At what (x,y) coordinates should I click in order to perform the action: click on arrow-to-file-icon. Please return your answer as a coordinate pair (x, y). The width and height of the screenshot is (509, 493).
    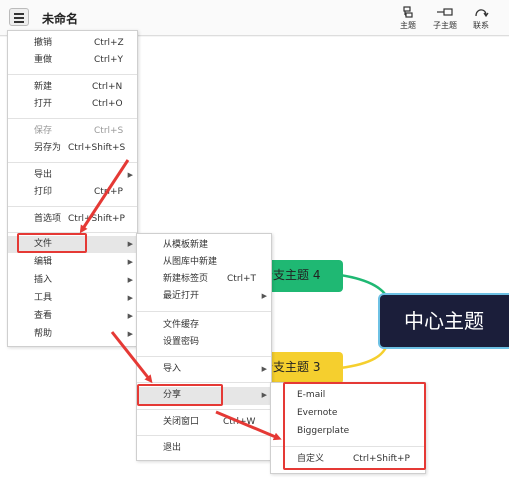
    Looking at the image, I should click on (104, 196).